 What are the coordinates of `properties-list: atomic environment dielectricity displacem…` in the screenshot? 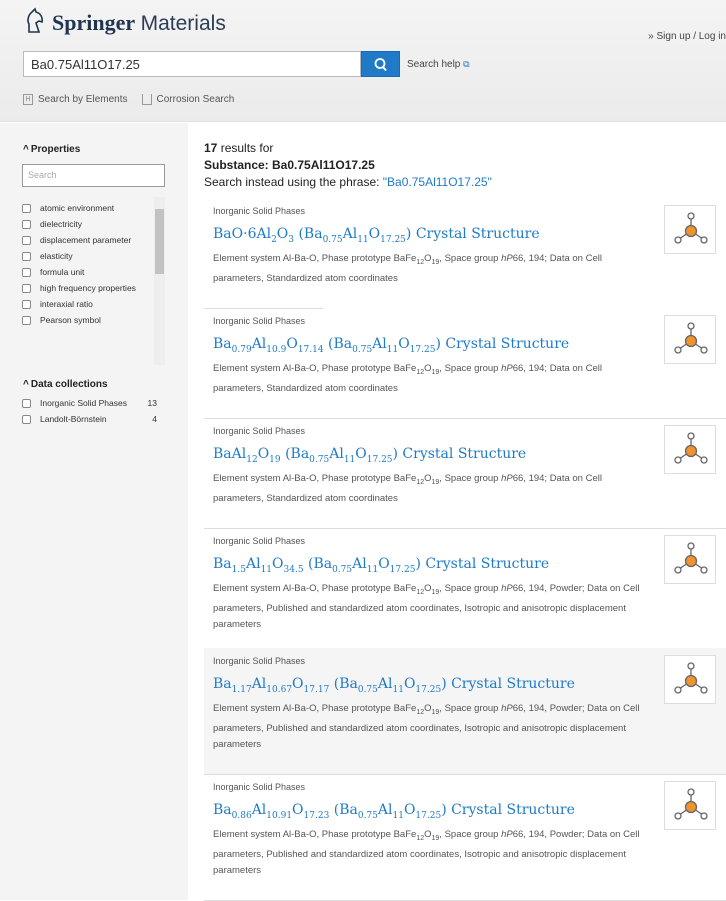 It's located at (93, 281).